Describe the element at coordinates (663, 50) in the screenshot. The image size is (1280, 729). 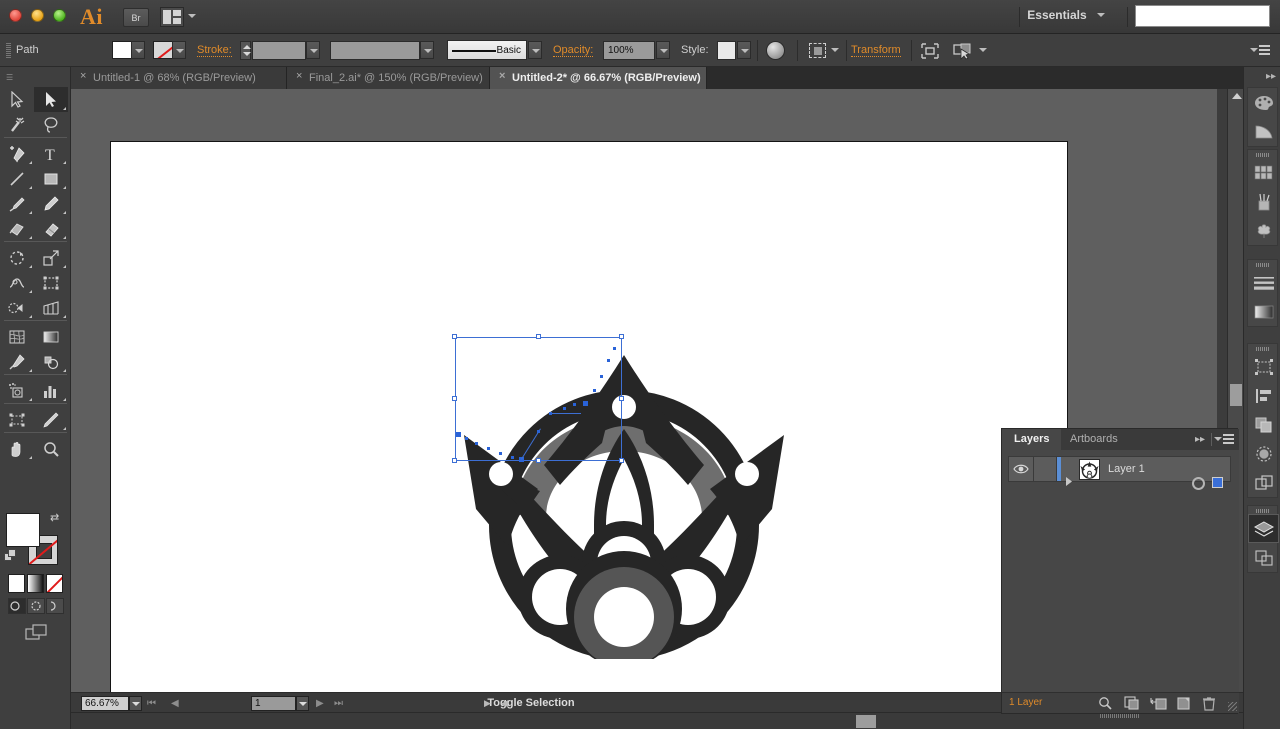
I see `opacity-dropdown` at that location.